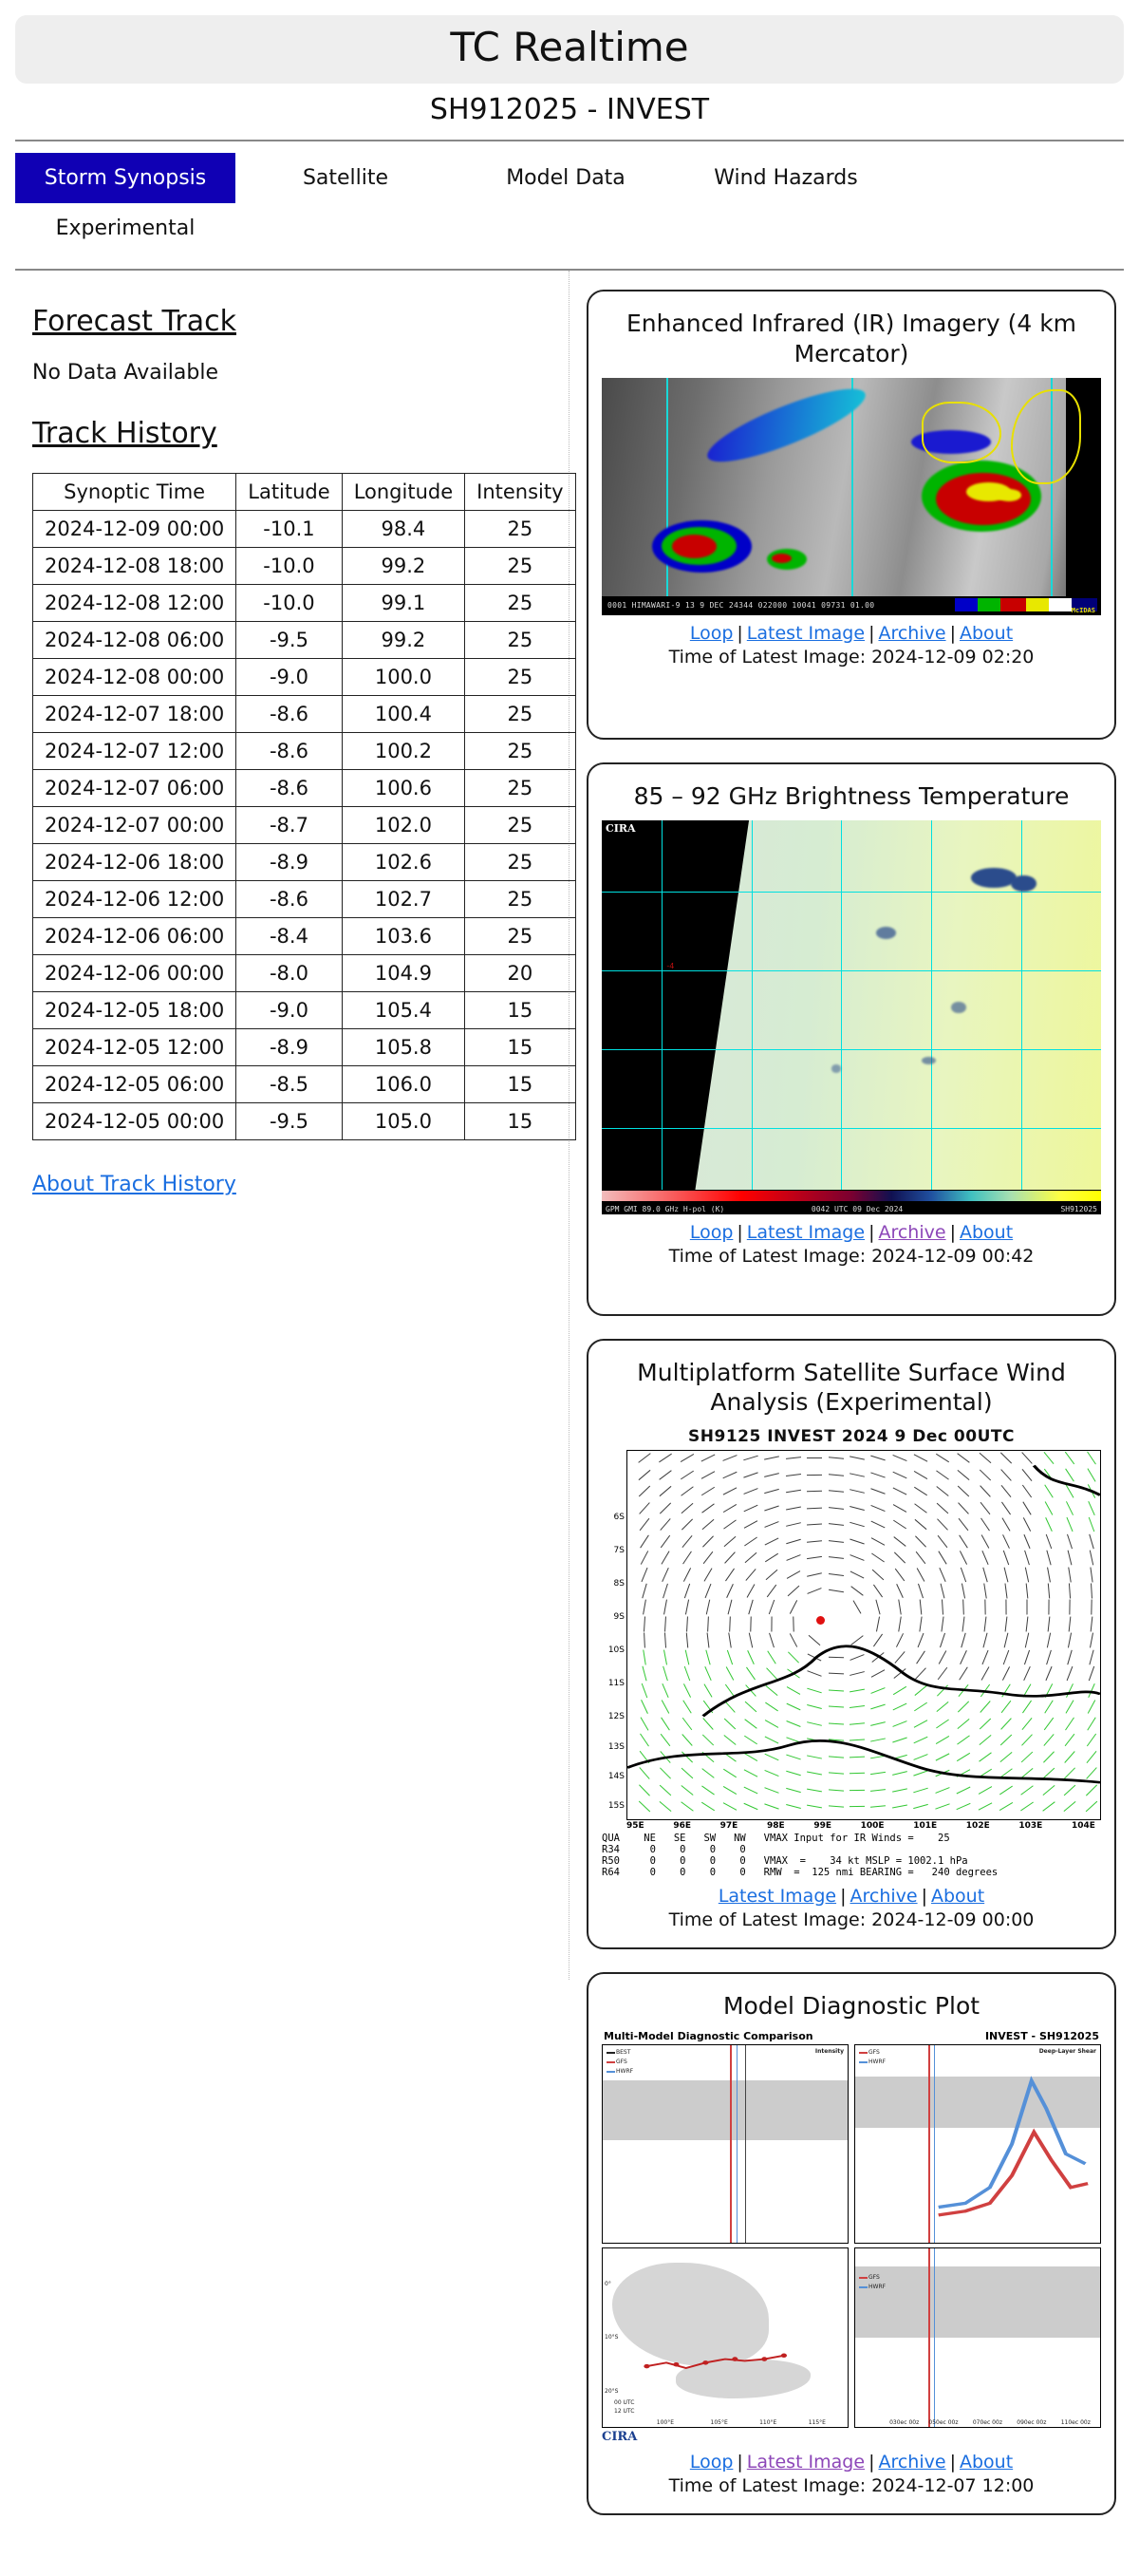 The image size is (1139, 2576). What do you see at coordinates (566, 178) in the screenshot?
I see `tab-model-data: Model Data` at bounding box center [566, 178].